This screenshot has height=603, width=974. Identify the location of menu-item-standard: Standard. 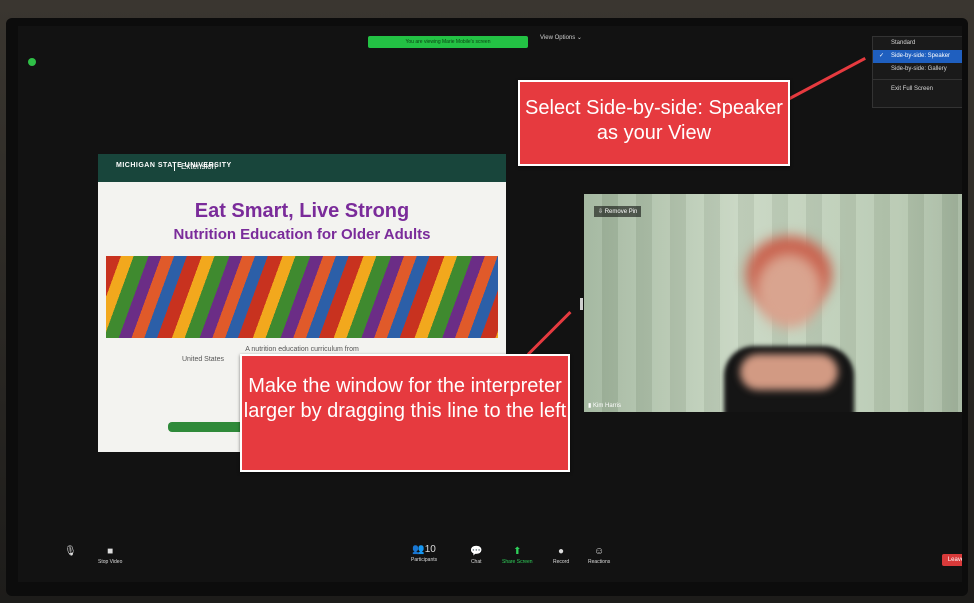
(917, 43).